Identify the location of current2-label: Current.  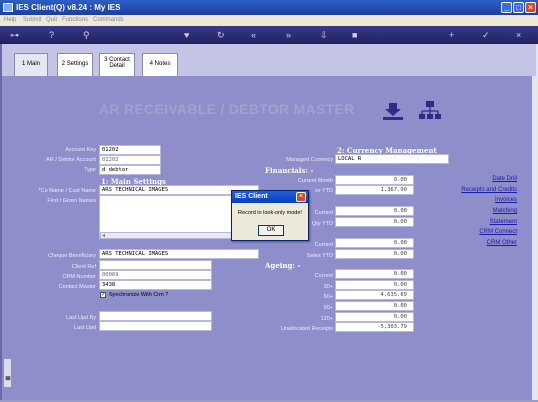
(323, 245).